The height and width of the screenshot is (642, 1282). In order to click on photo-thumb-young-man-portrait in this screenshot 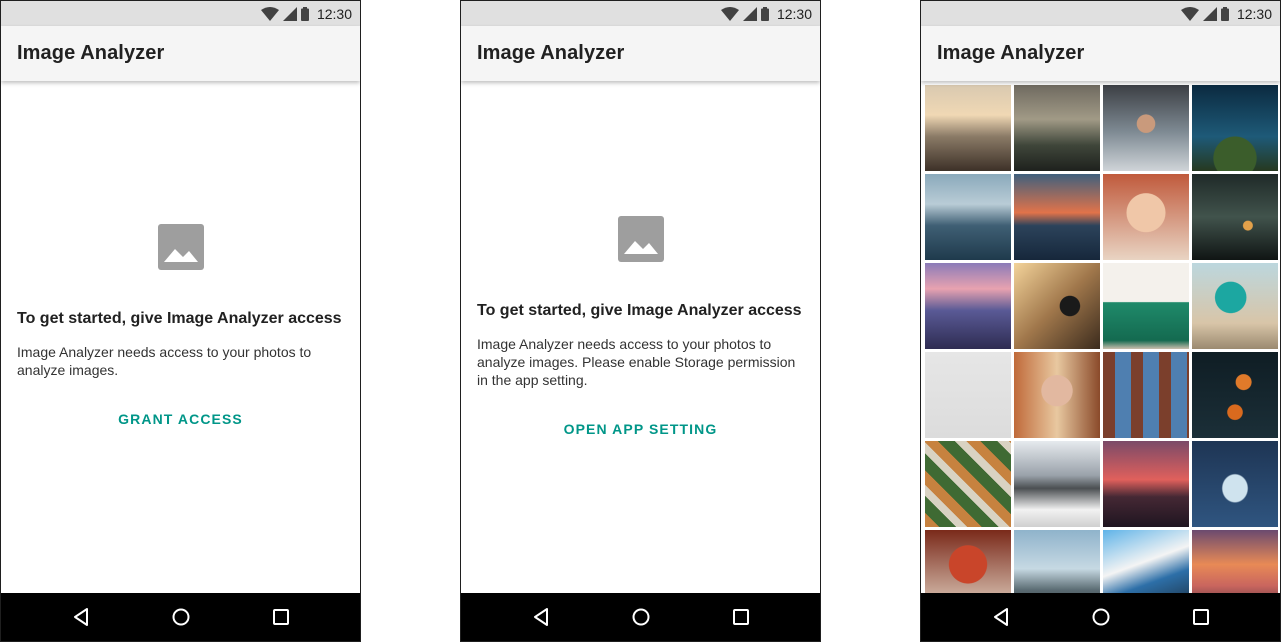, I will do `click(1057, 395)`.